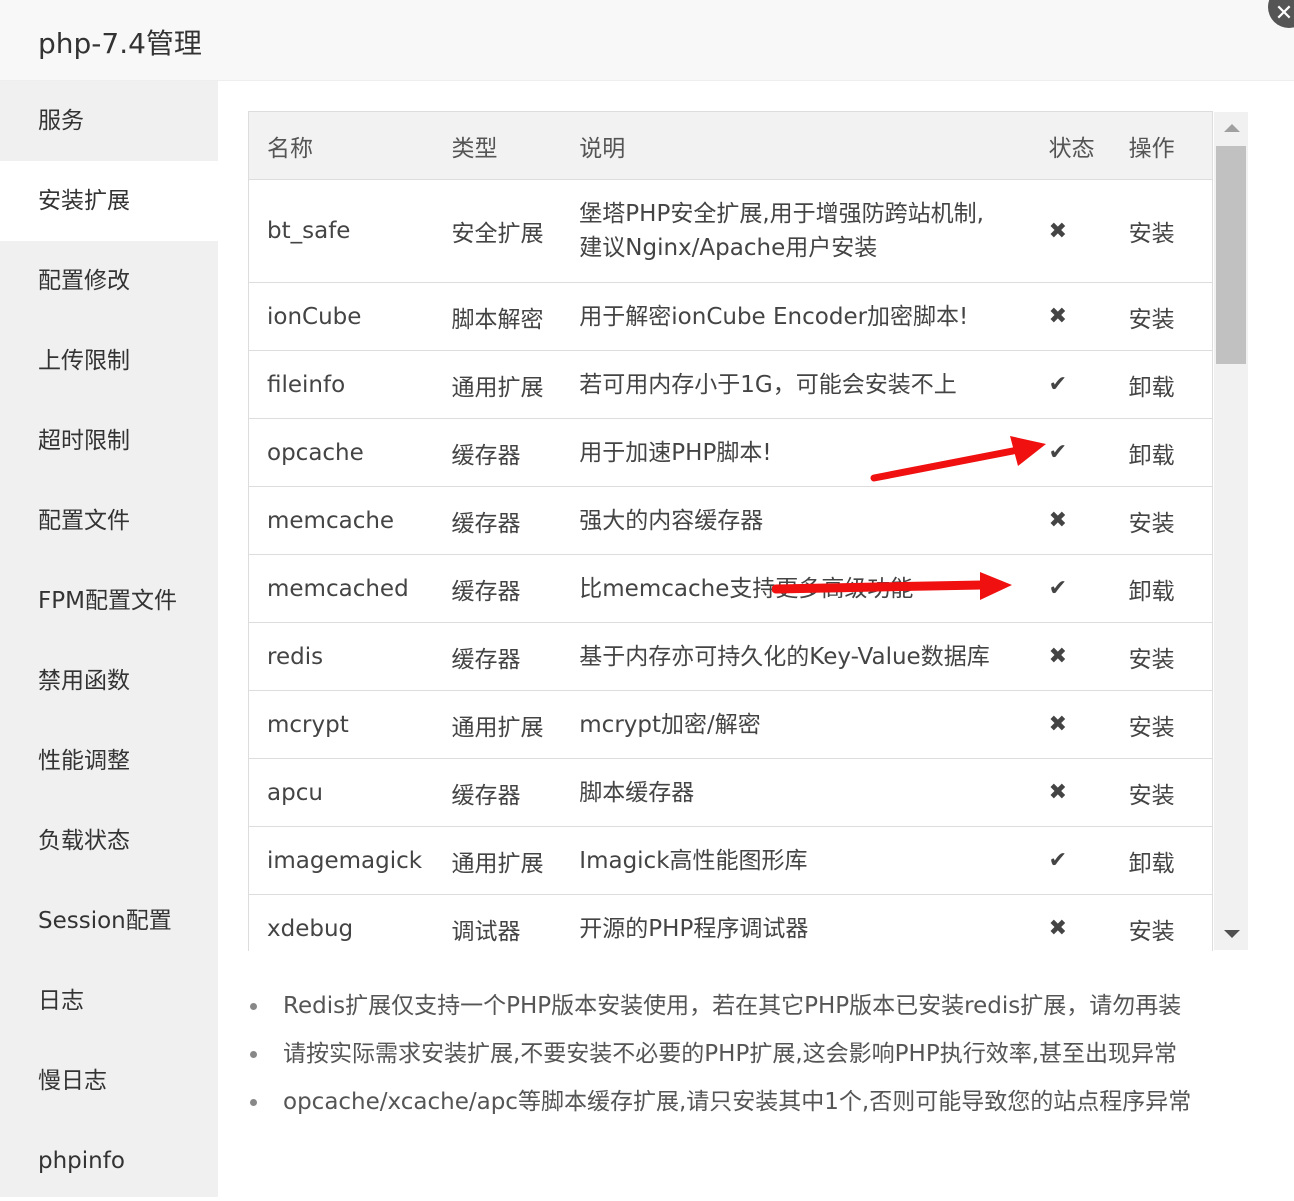 The image size is (1294, 1201). What do you see at coordinates (781, 214) in the screenshot?
I see `ext-desc-line: 堡塔PHP安全扩展,用于增强防跨站机制,` at bounding box center [781, 214].